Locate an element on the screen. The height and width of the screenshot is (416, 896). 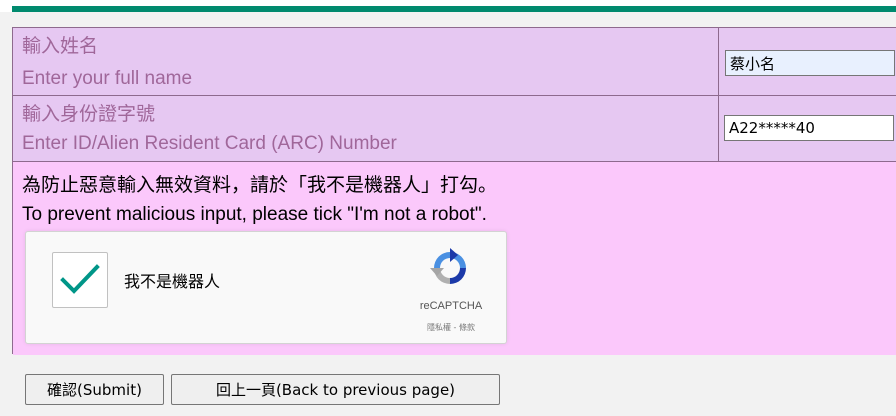
recaptcha-brand: reCAPTCHA is located at coordinates (451, 306).